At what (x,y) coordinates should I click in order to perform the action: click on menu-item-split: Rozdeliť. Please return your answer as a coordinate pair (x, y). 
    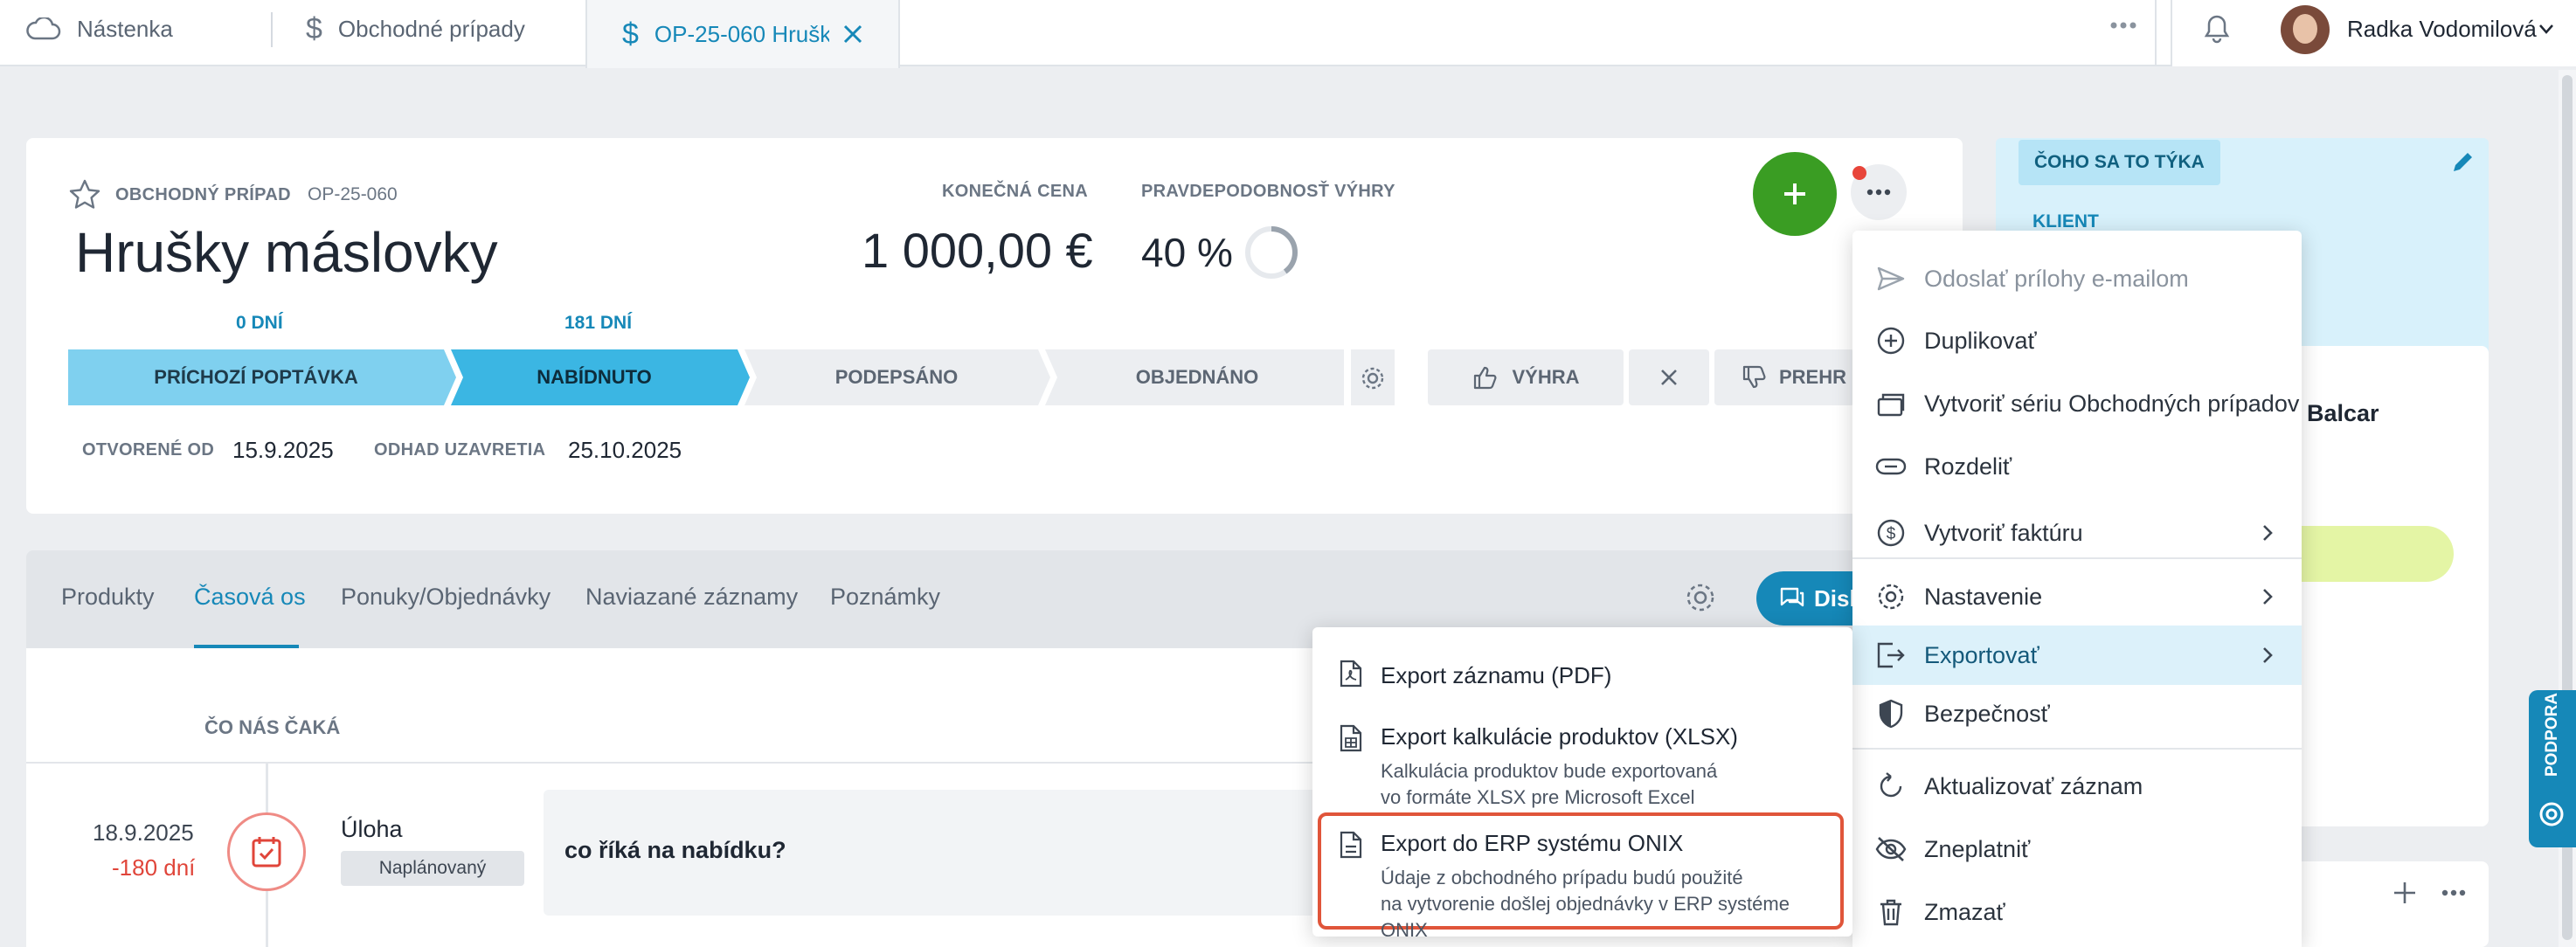
    Looking at the image, I should click on (2077, 467).